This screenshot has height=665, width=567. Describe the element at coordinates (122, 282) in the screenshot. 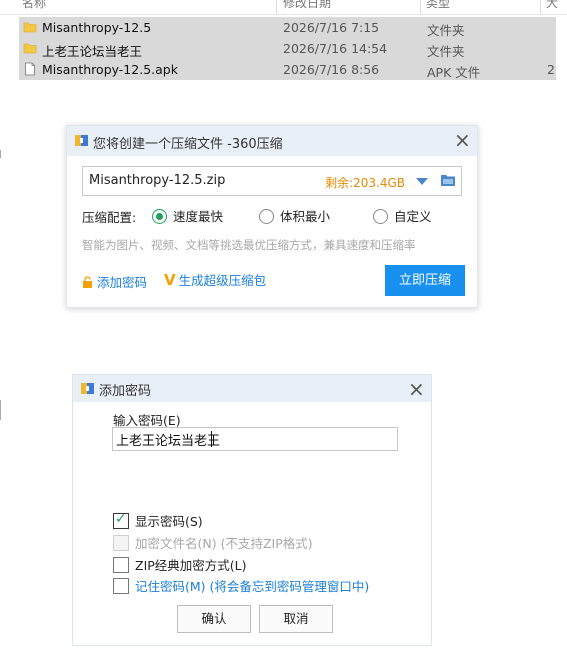

I see `add-password-label: 添加密码` at that location.